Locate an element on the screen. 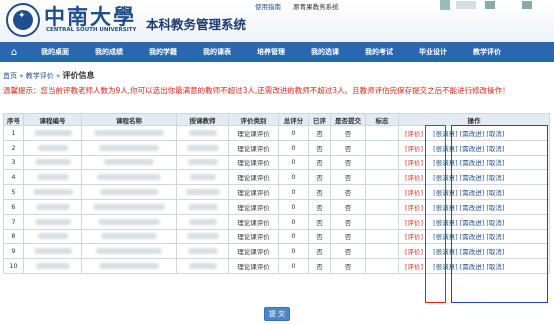  evaluate-column-highlight is located at coordinates (435, 214).